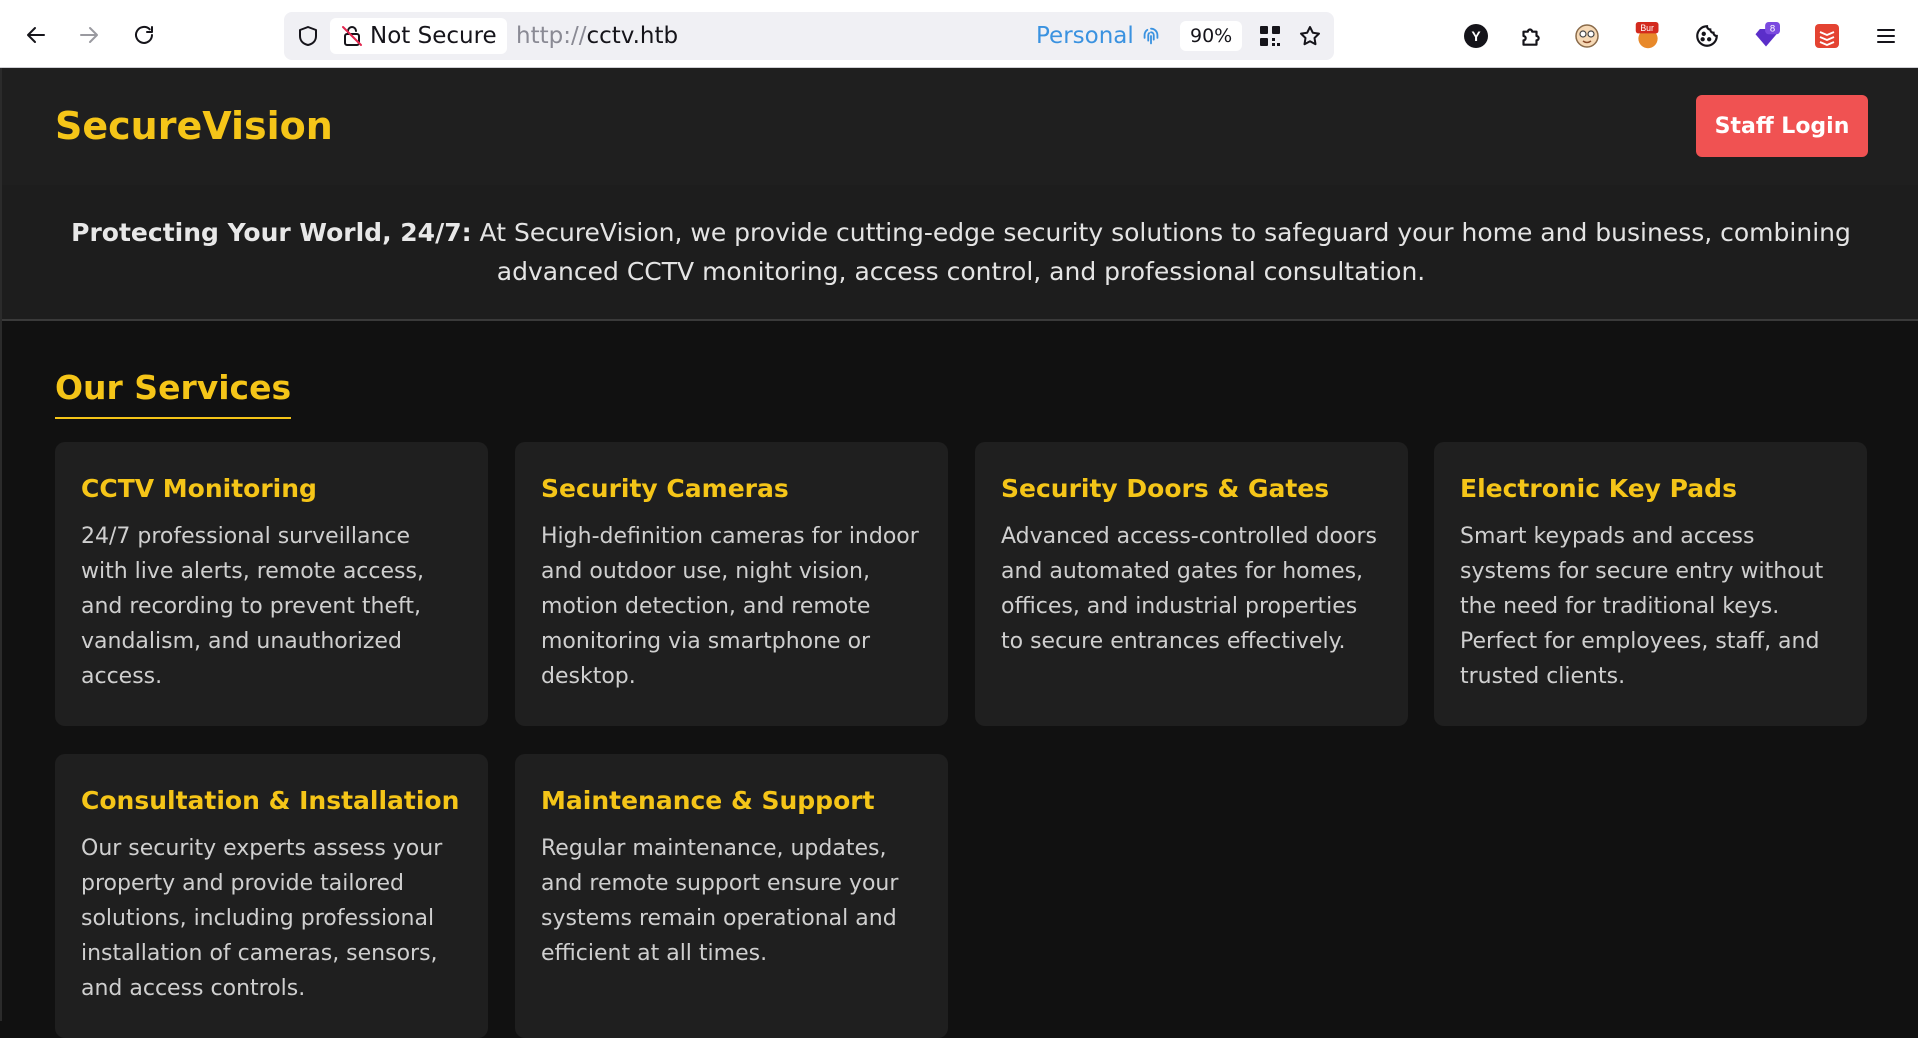  I want to click on staff-login-button: Staff Login, so click(1782, 126).